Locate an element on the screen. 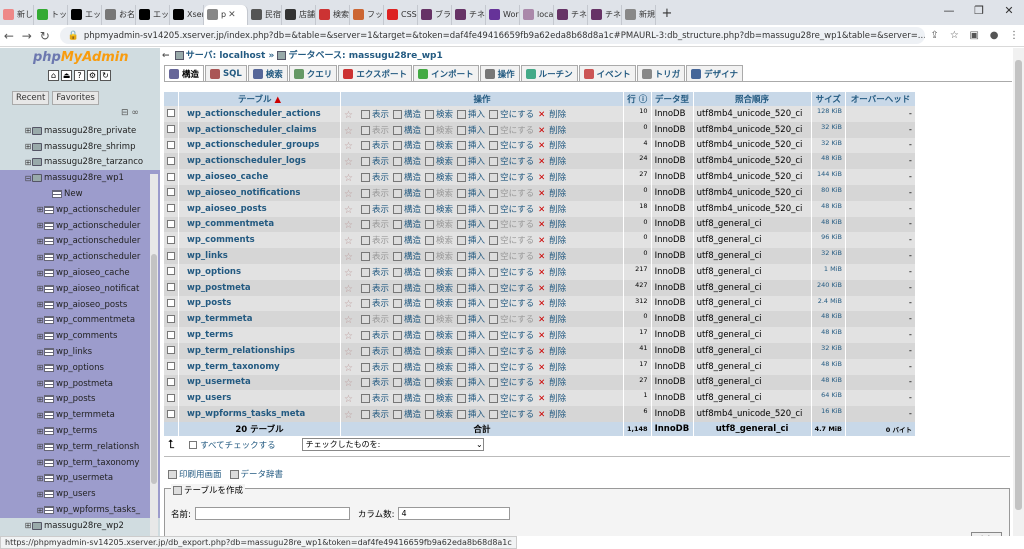  browser-tab: お名前 is located at coordinates (119, 14).